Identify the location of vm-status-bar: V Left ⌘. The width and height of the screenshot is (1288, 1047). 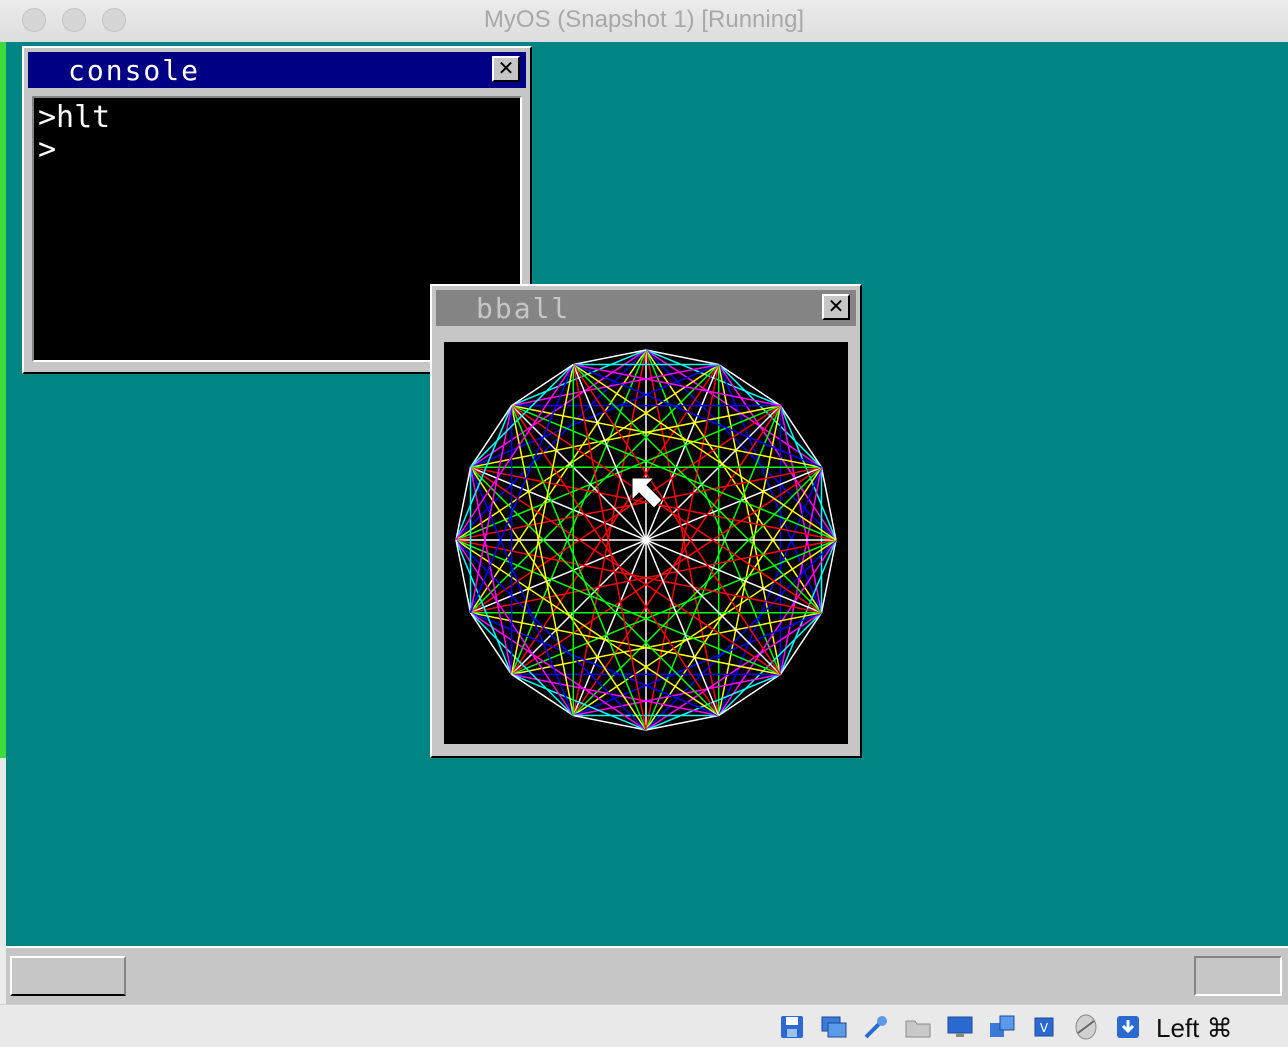
(644, 1025).